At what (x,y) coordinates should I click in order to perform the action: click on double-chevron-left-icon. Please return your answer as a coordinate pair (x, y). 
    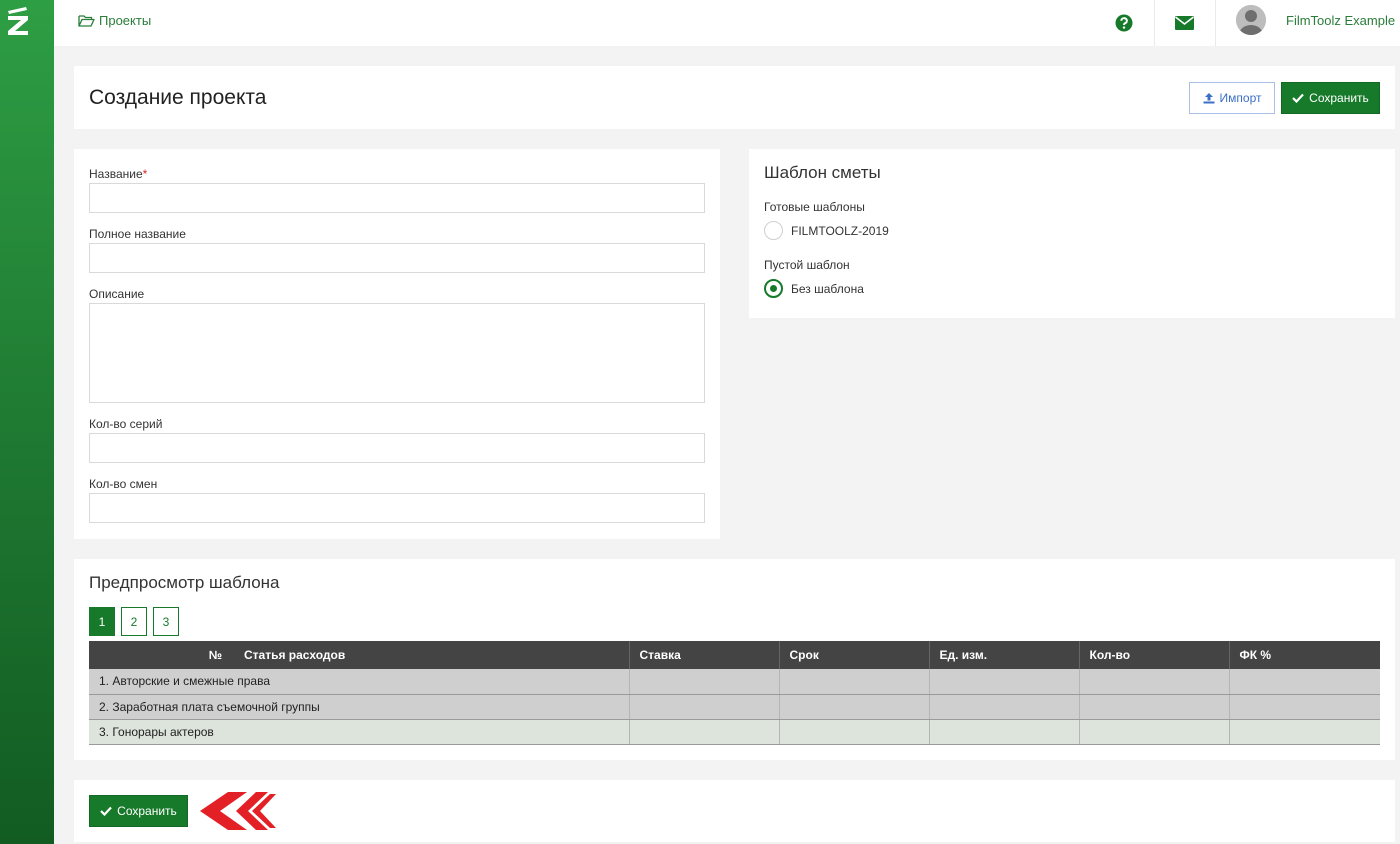
    Looking at the image, I should click on (238, 811).